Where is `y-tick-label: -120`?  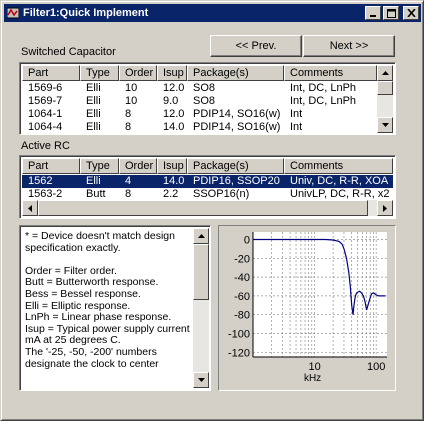
y-tick-label: -120 is located at coordinates (239, 353).